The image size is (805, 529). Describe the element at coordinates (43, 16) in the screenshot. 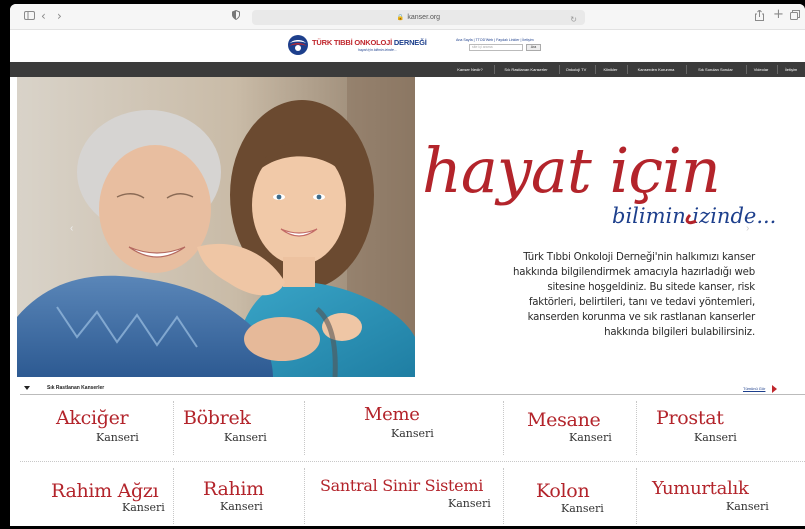

I see `back-icon: ‹` at that location.